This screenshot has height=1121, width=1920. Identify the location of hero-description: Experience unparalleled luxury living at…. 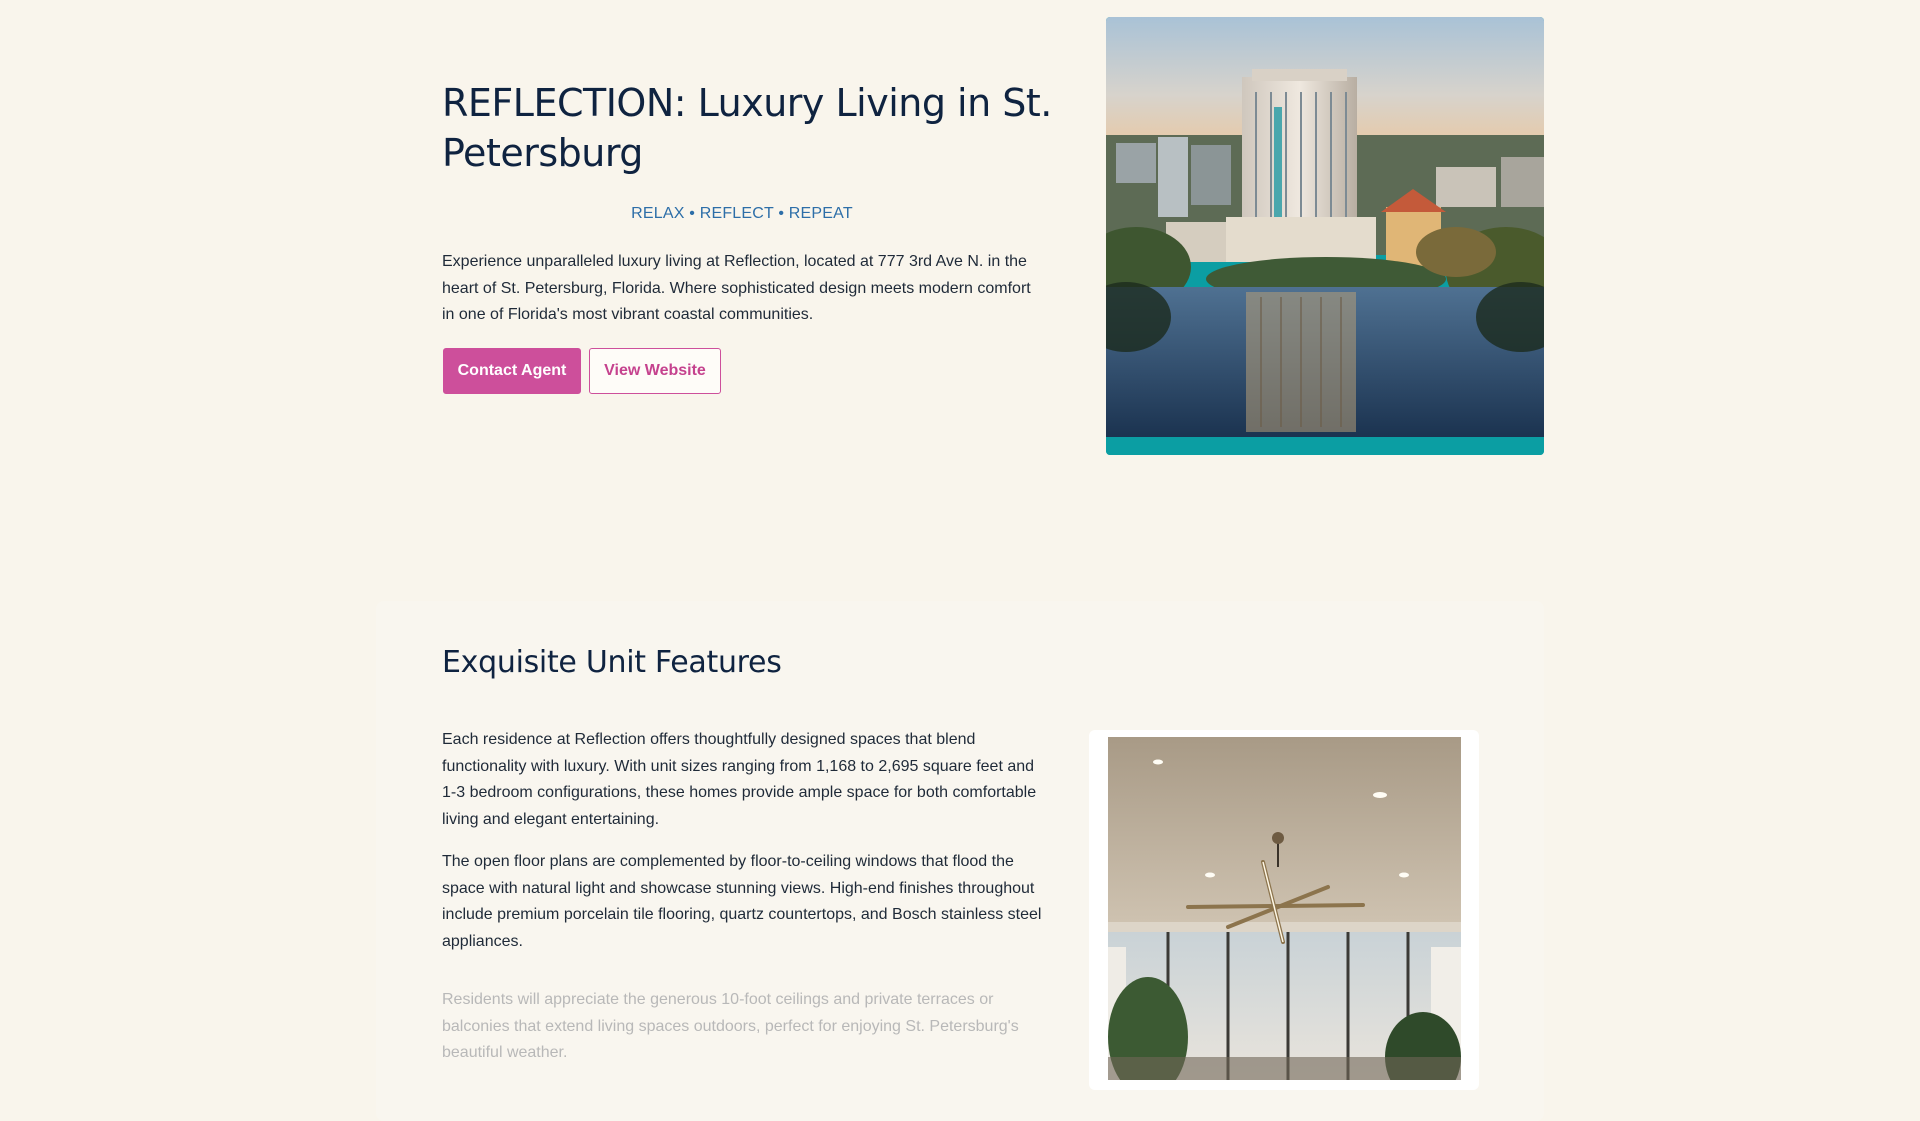
(736, 288).